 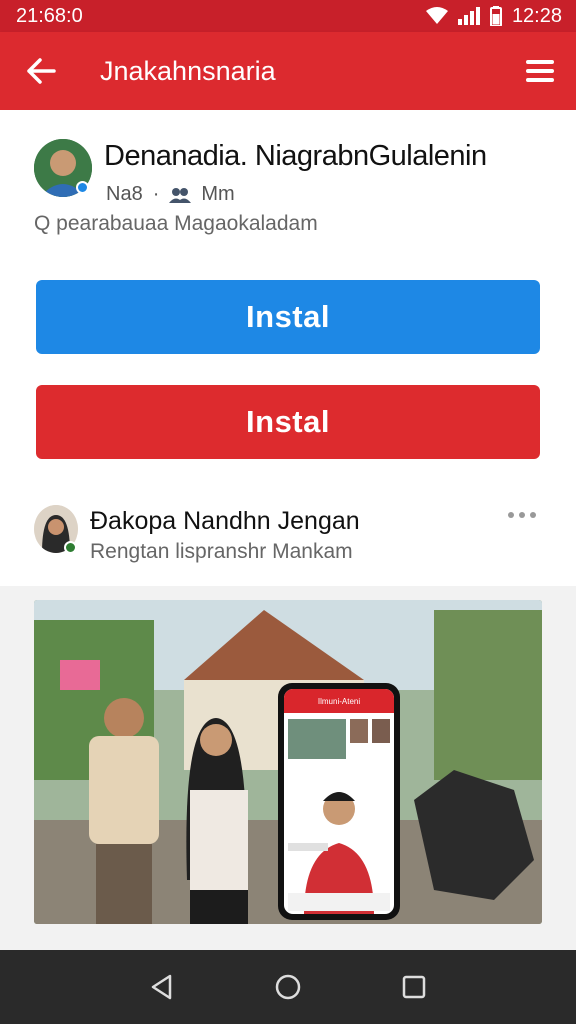 I want to click on post-subtitle: Q pearabauaa Magaokaladam, so click(x=176, y=223).